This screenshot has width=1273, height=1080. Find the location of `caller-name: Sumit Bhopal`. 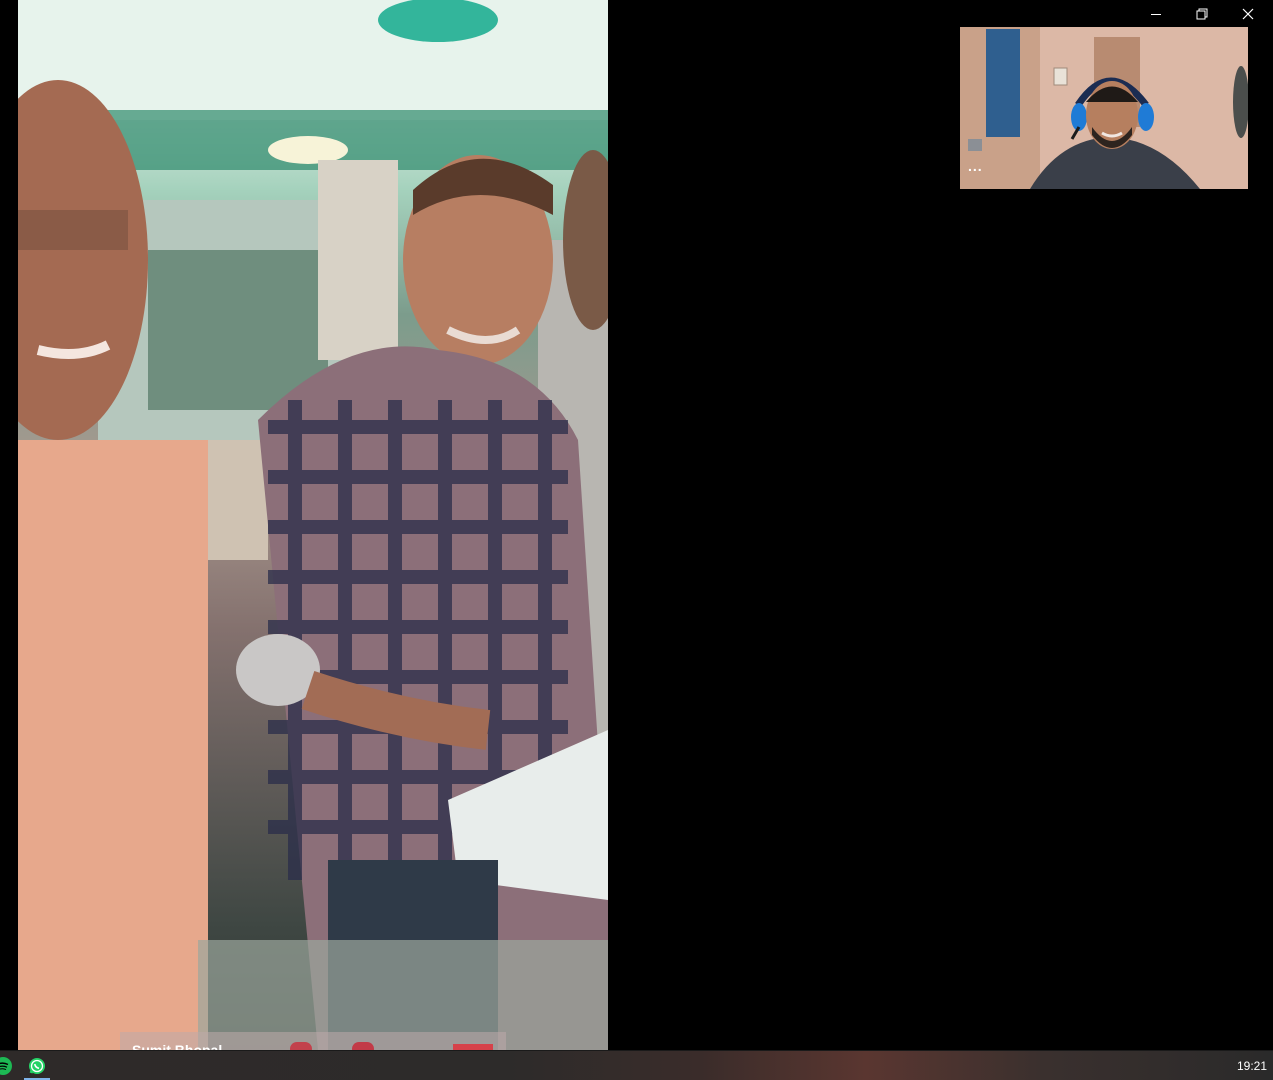

caller-name: Sumit Bhopal is located at coordinates (177, 1046).